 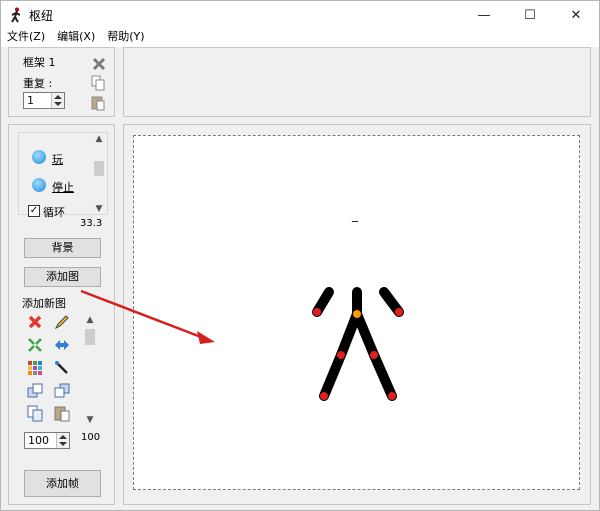 What do you see at coordinates (38, 83) in the screenshot?
I see `repeat-label: 重复 :` at bounding box center [38, 83].